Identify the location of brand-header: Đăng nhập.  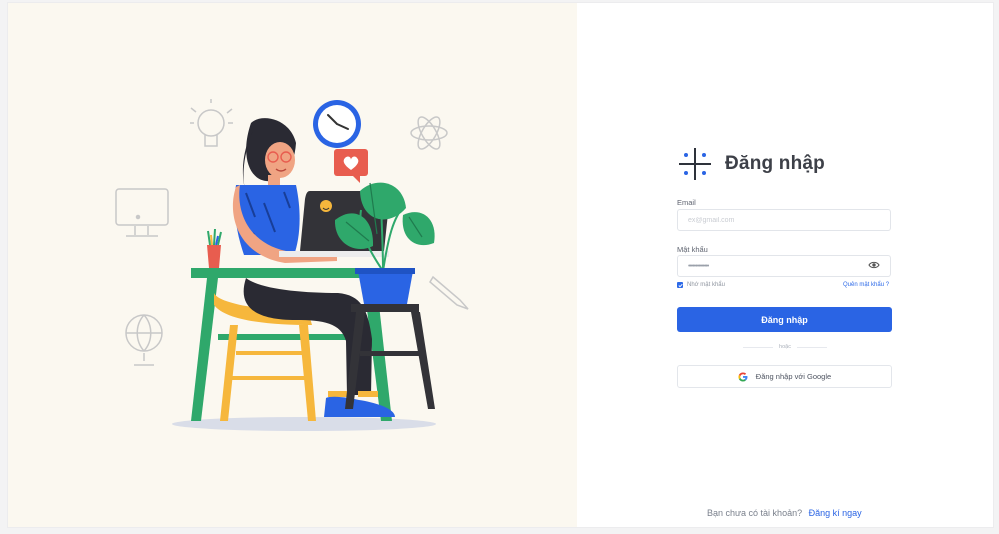
(751, 164).